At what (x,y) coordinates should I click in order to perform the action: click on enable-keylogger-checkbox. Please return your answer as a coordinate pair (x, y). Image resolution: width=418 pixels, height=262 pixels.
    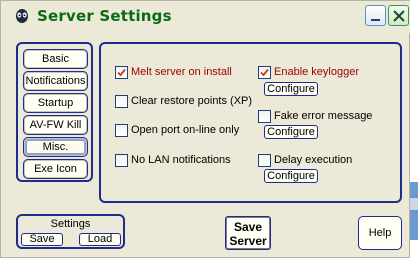
    Looking at the image, I should click on (264, 72).